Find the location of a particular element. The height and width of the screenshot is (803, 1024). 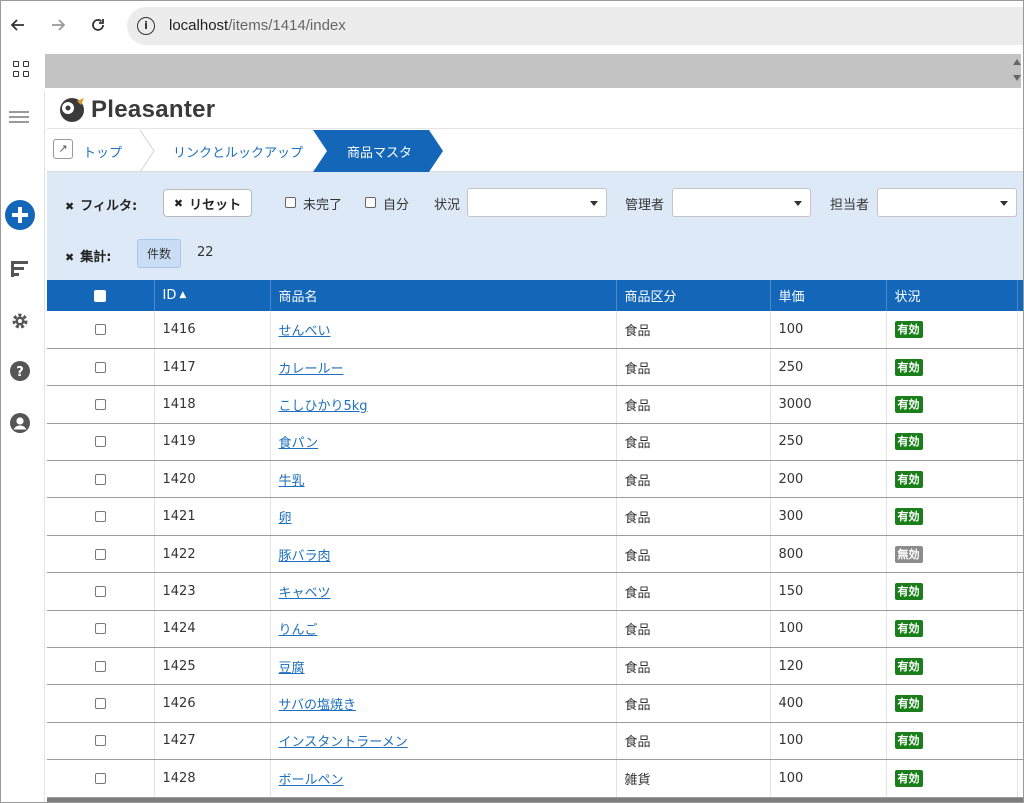

app-logo-text: Pleasanter is located at coordinates (153, 110).